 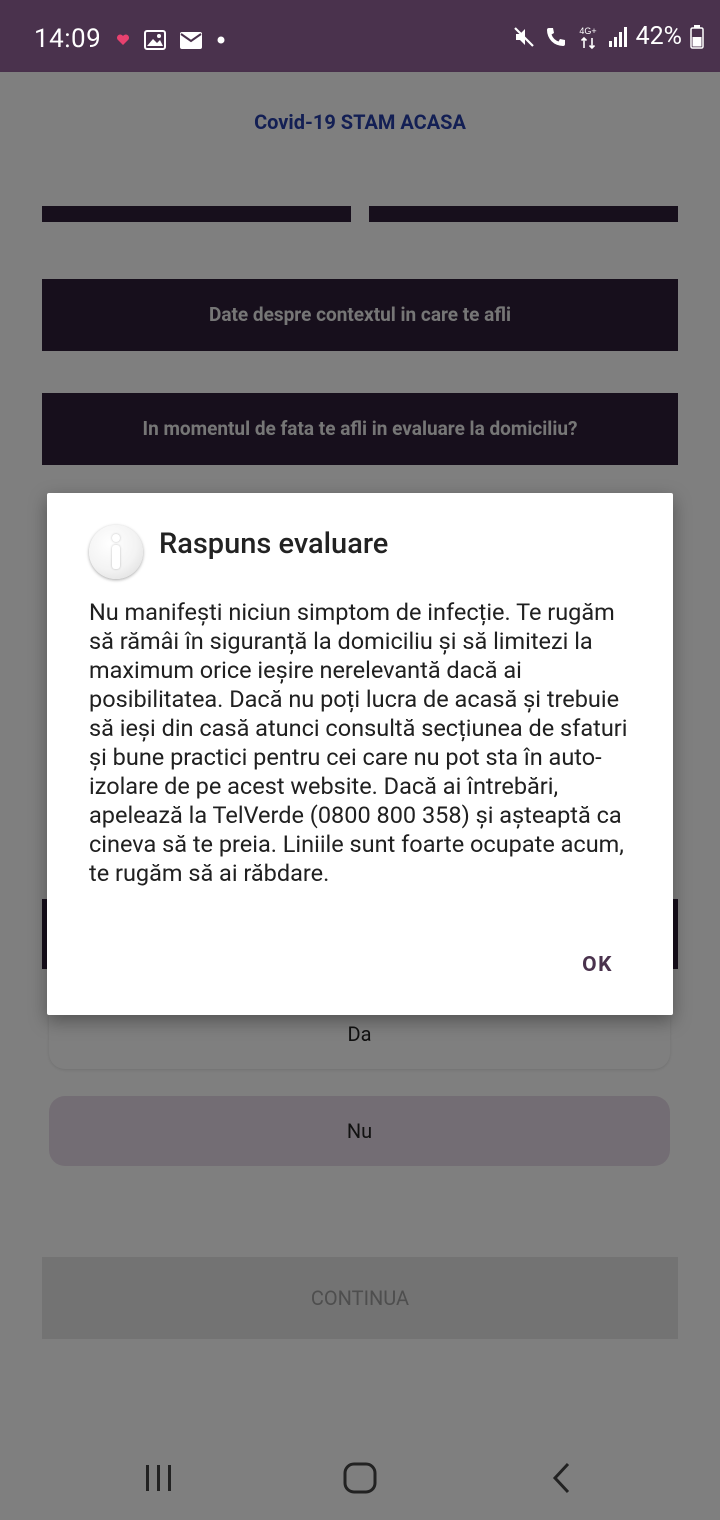 What do you see at coordinates (221, 40) in the screenshot?
I see `dot-icon` at bounding box center [221, 40].